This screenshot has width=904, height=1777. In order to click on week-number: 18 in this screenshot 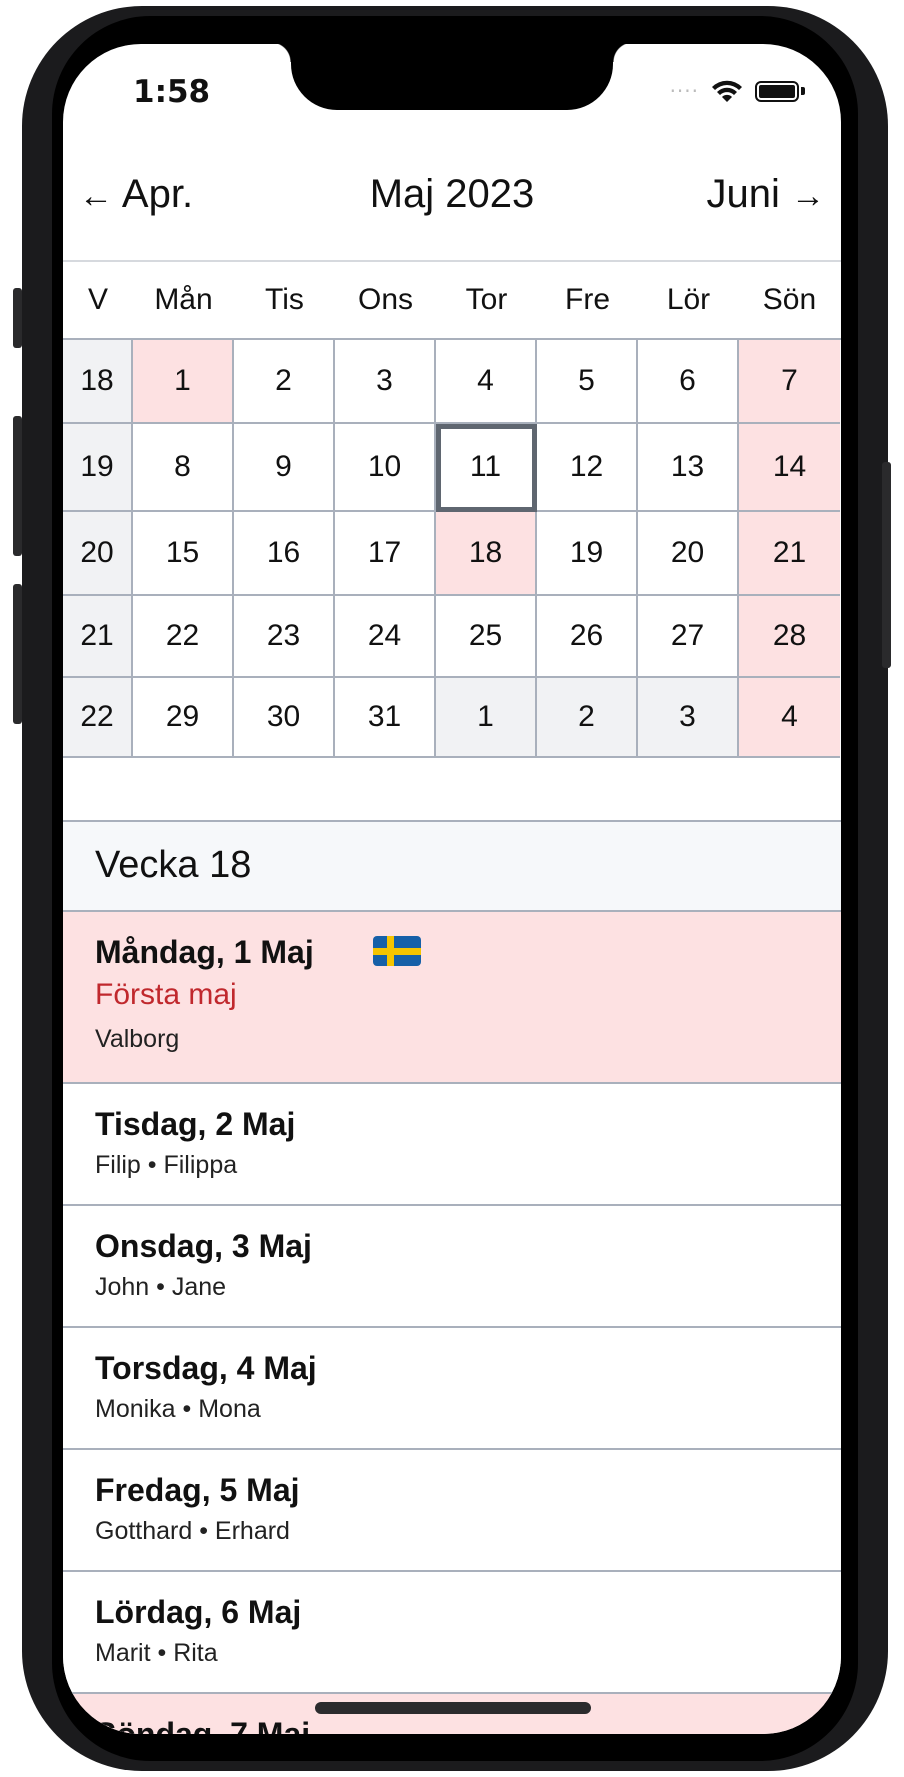, I will do `click(98, 382)`.